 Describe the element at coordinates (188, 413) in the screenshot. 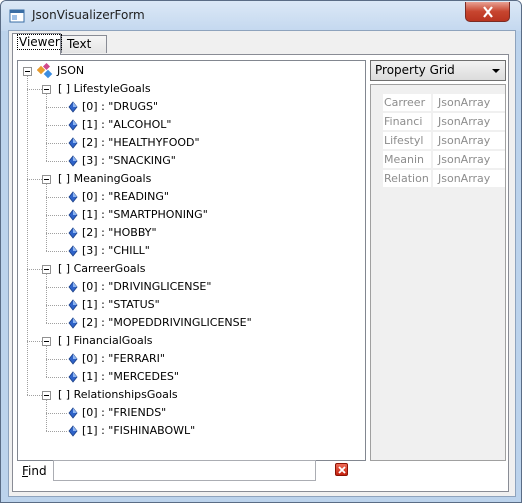

I see `tree-node-item: [0] : "FRIENDS"` at that location.